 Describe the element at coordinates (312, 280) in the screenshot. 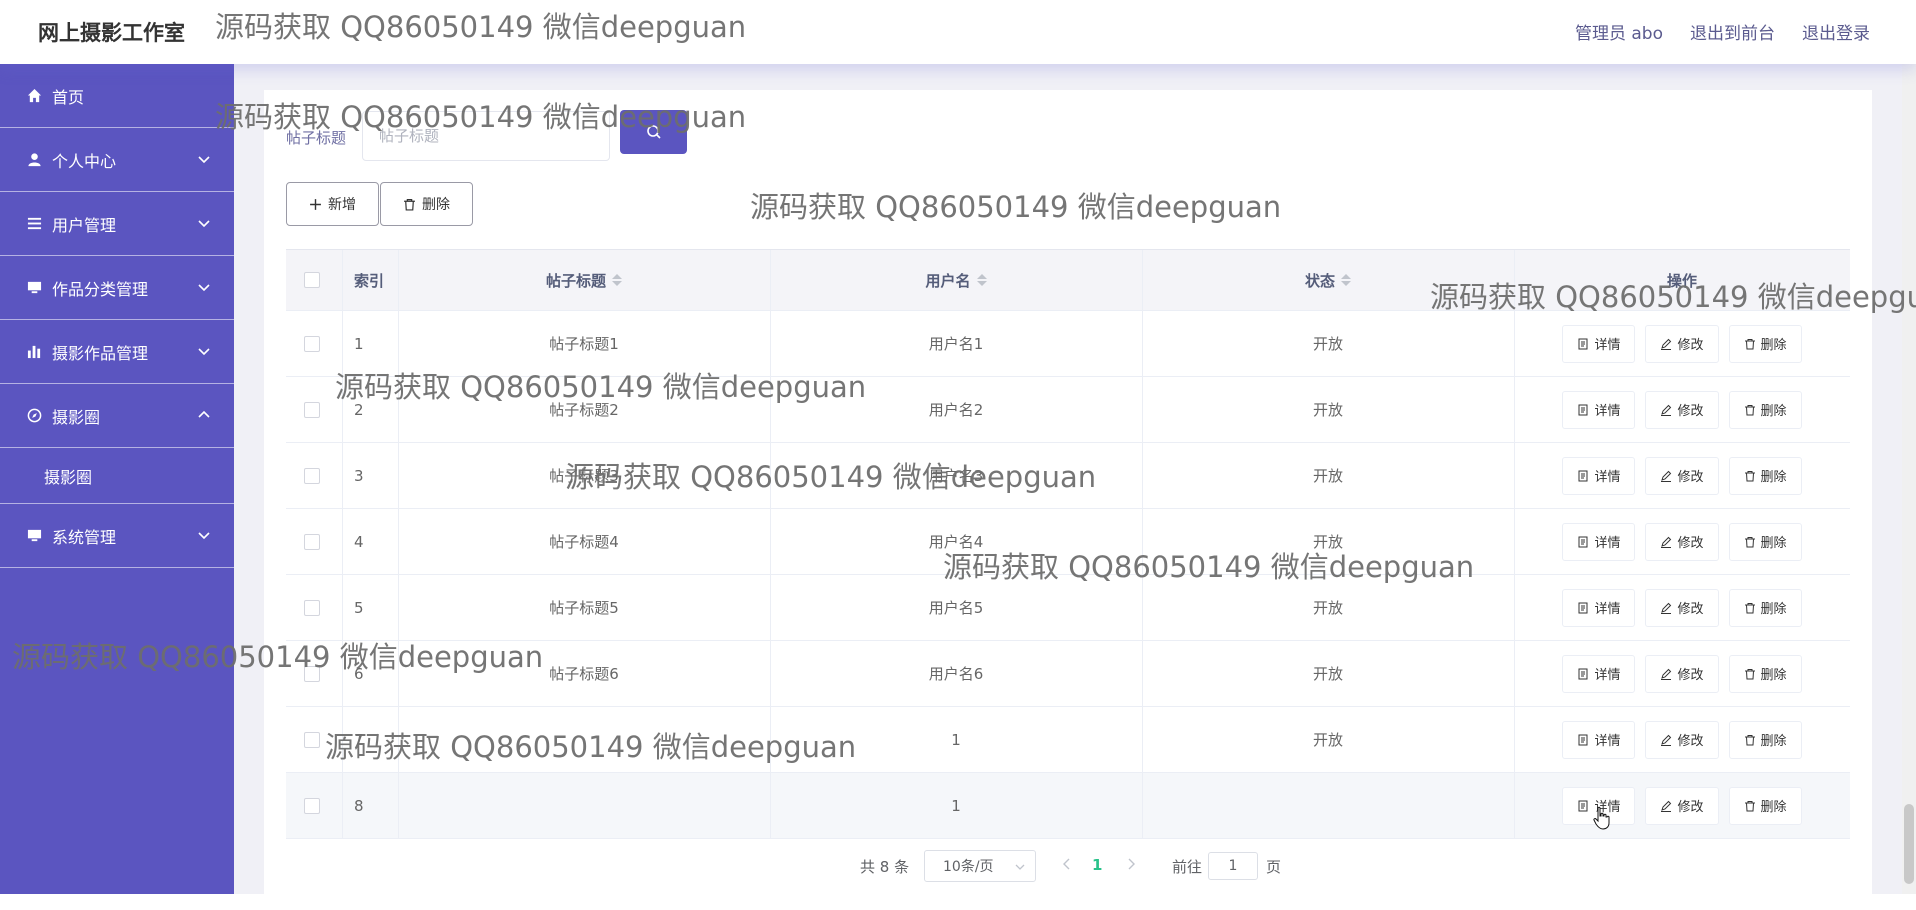

I see `select-all-checkbox` at that location.